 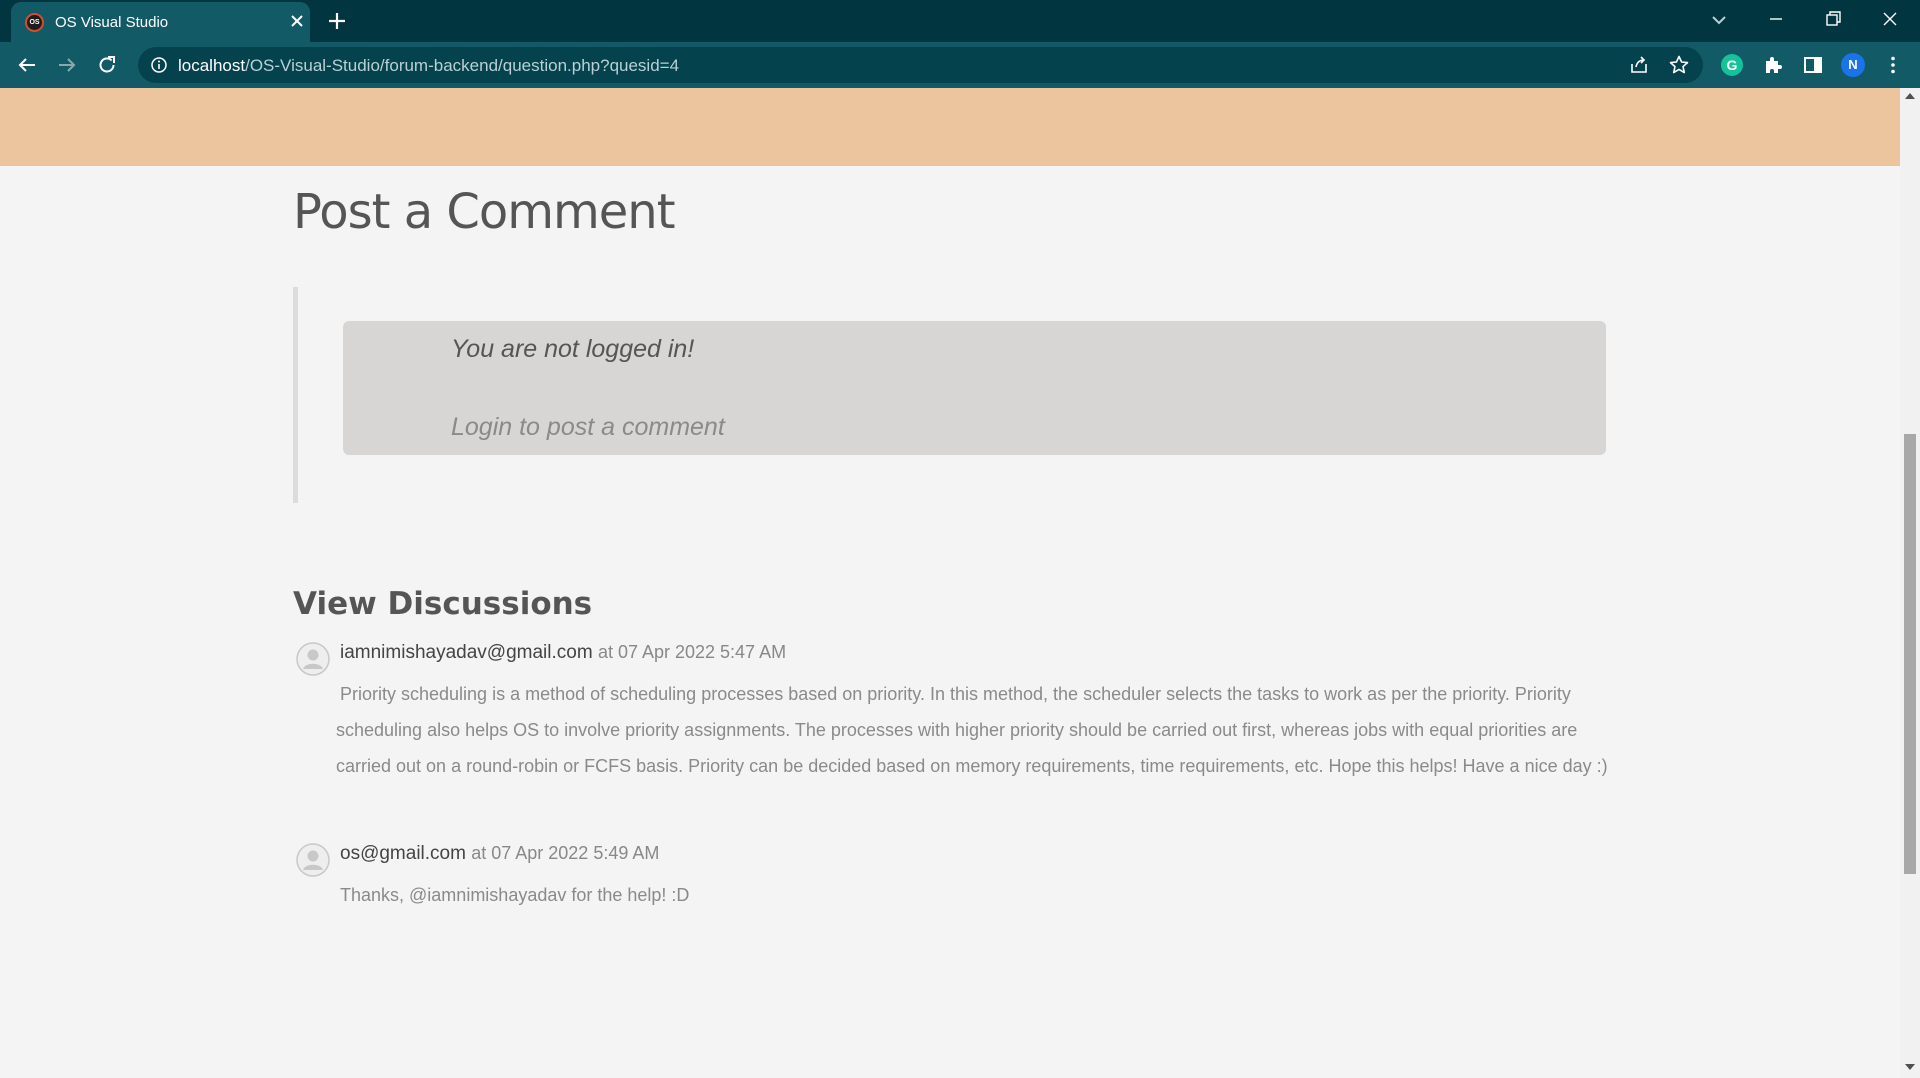 I want to click on tab-os-visual-studio: OS OS Visual Studio, so click(x=160, y=22).